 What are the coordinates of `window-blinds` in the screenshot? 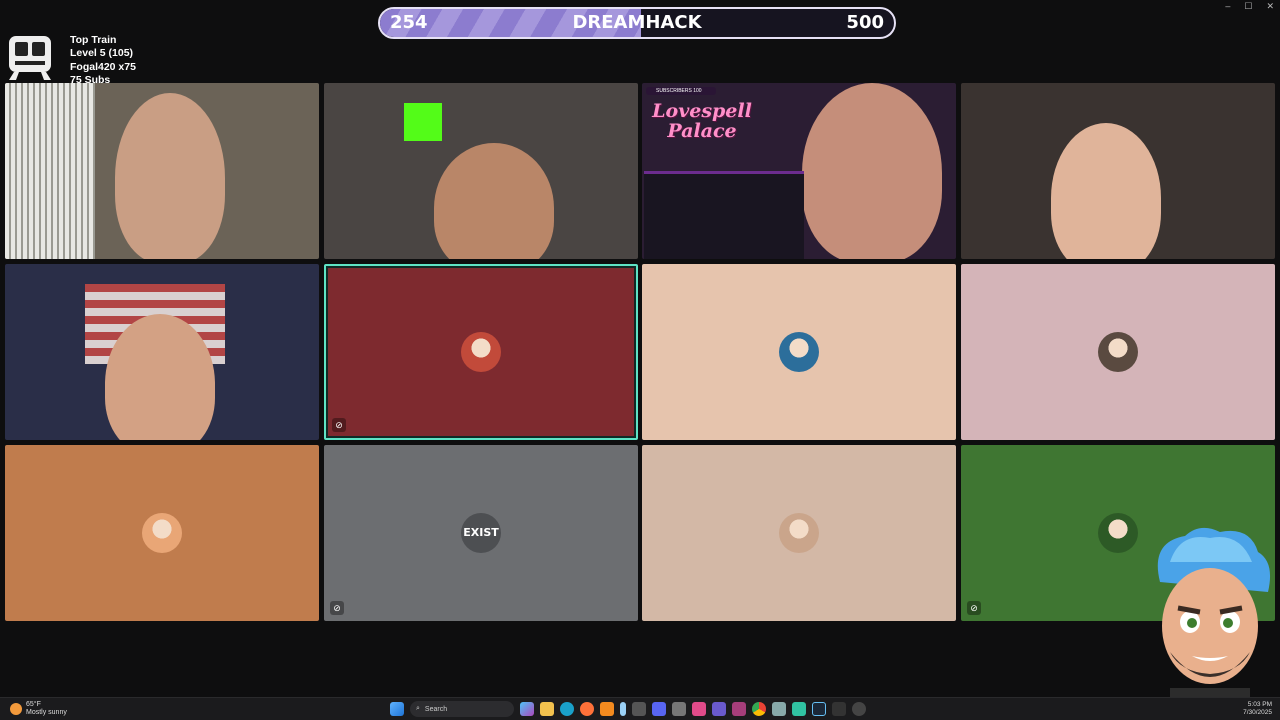 It's located at (50, 171).